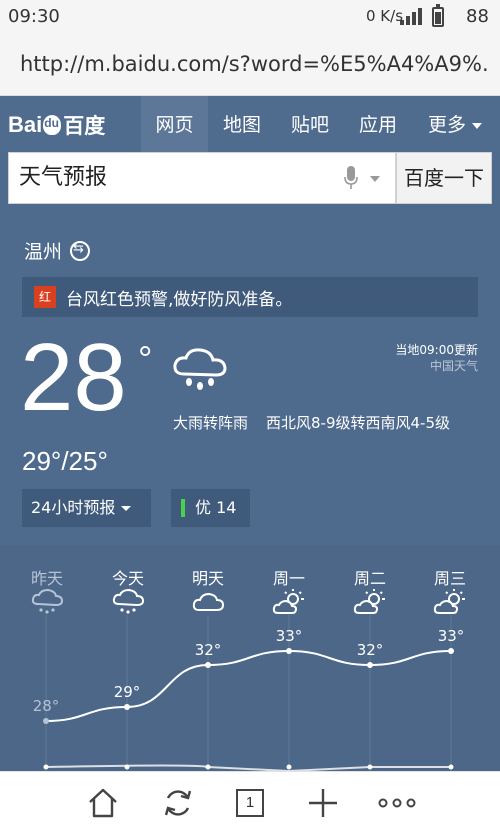  I want to click on signal-icon, so click(411, 16).